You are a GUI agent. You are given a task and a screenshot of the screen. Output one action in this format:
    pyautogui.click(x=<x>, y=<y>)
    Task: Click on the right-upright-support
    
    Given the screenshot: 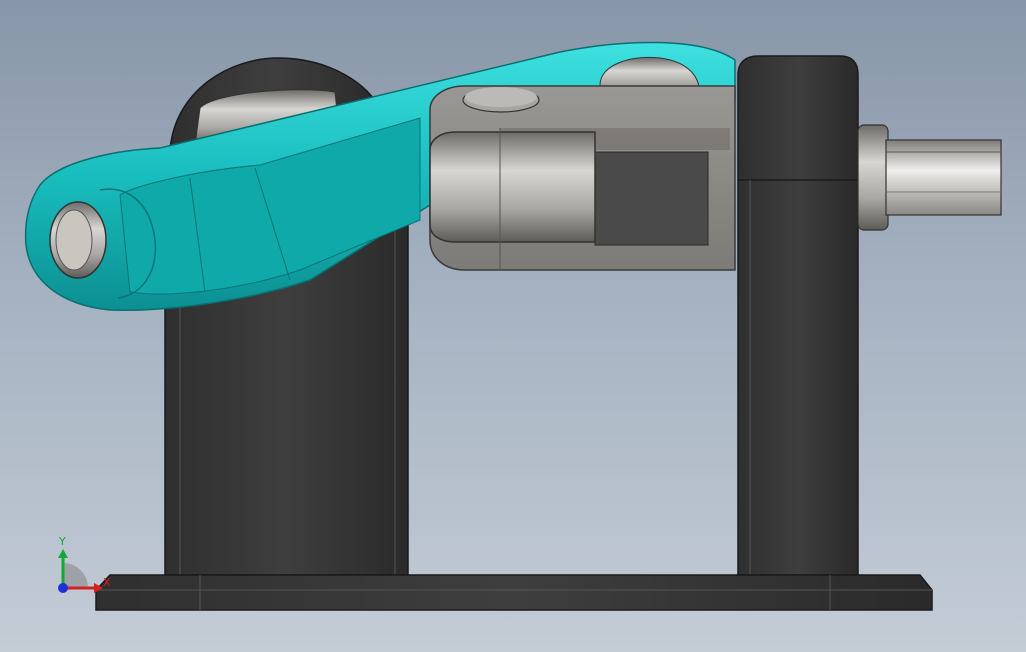 What is the action you would take?
    pyautogui.click(x=798, y=315)
    